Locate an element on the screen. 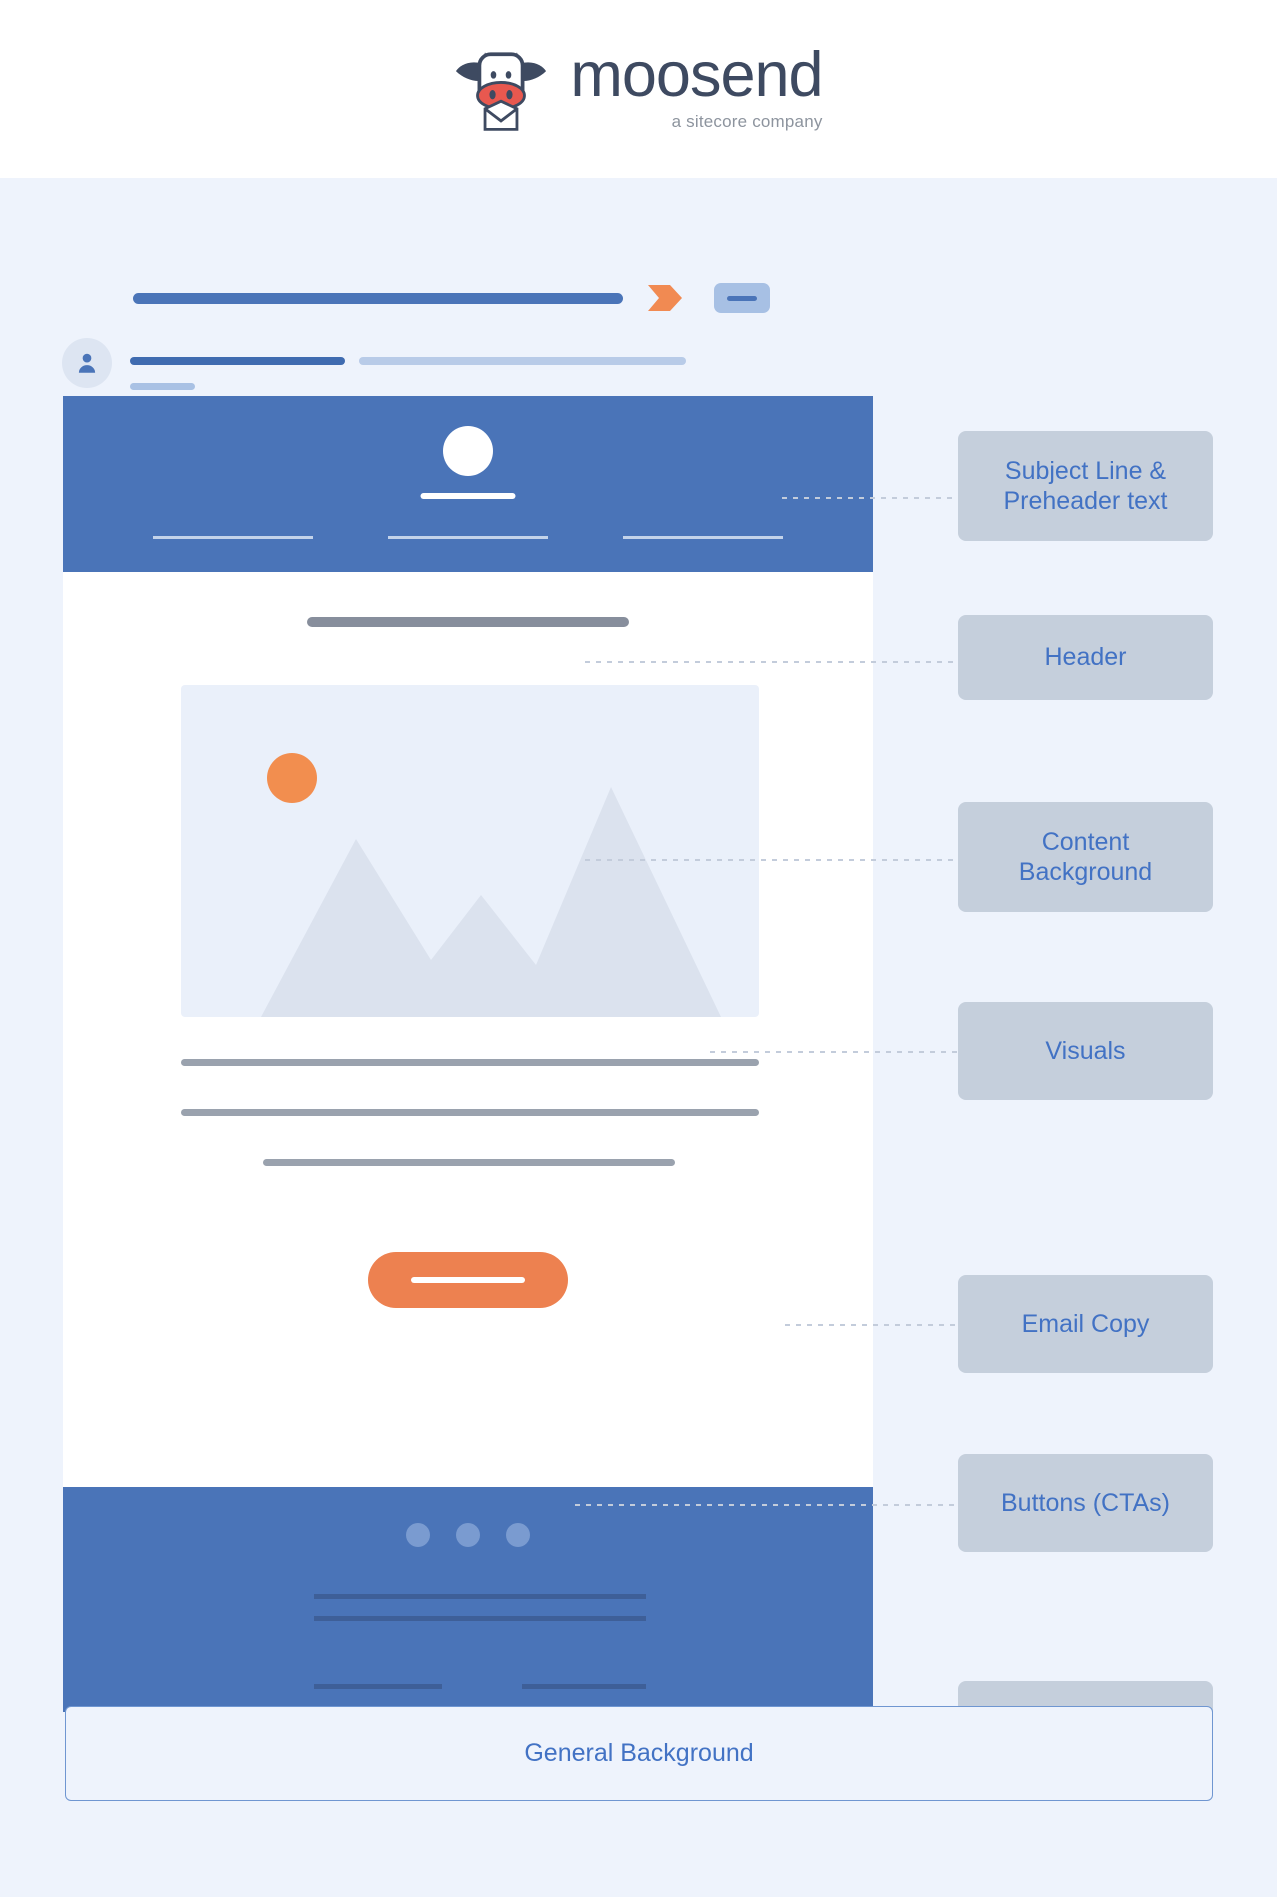 The image size is (1277, 1897). annotation-buttons-ctas: Buttons (CTAs) is located at coordinates (1085, 1503).